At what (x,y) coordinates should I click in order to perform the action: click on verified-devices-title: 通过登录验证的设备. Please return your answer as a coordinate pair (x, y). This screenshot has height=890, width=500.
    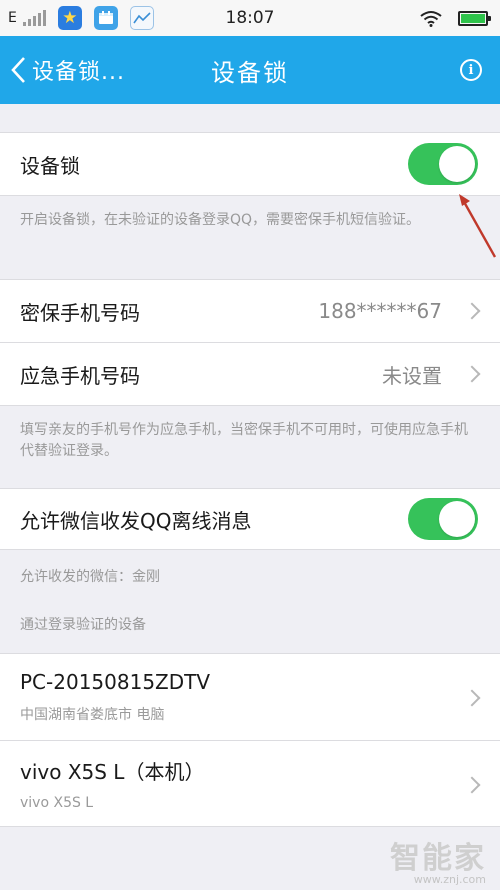
    Looking at the image, I should click on (83, 625).